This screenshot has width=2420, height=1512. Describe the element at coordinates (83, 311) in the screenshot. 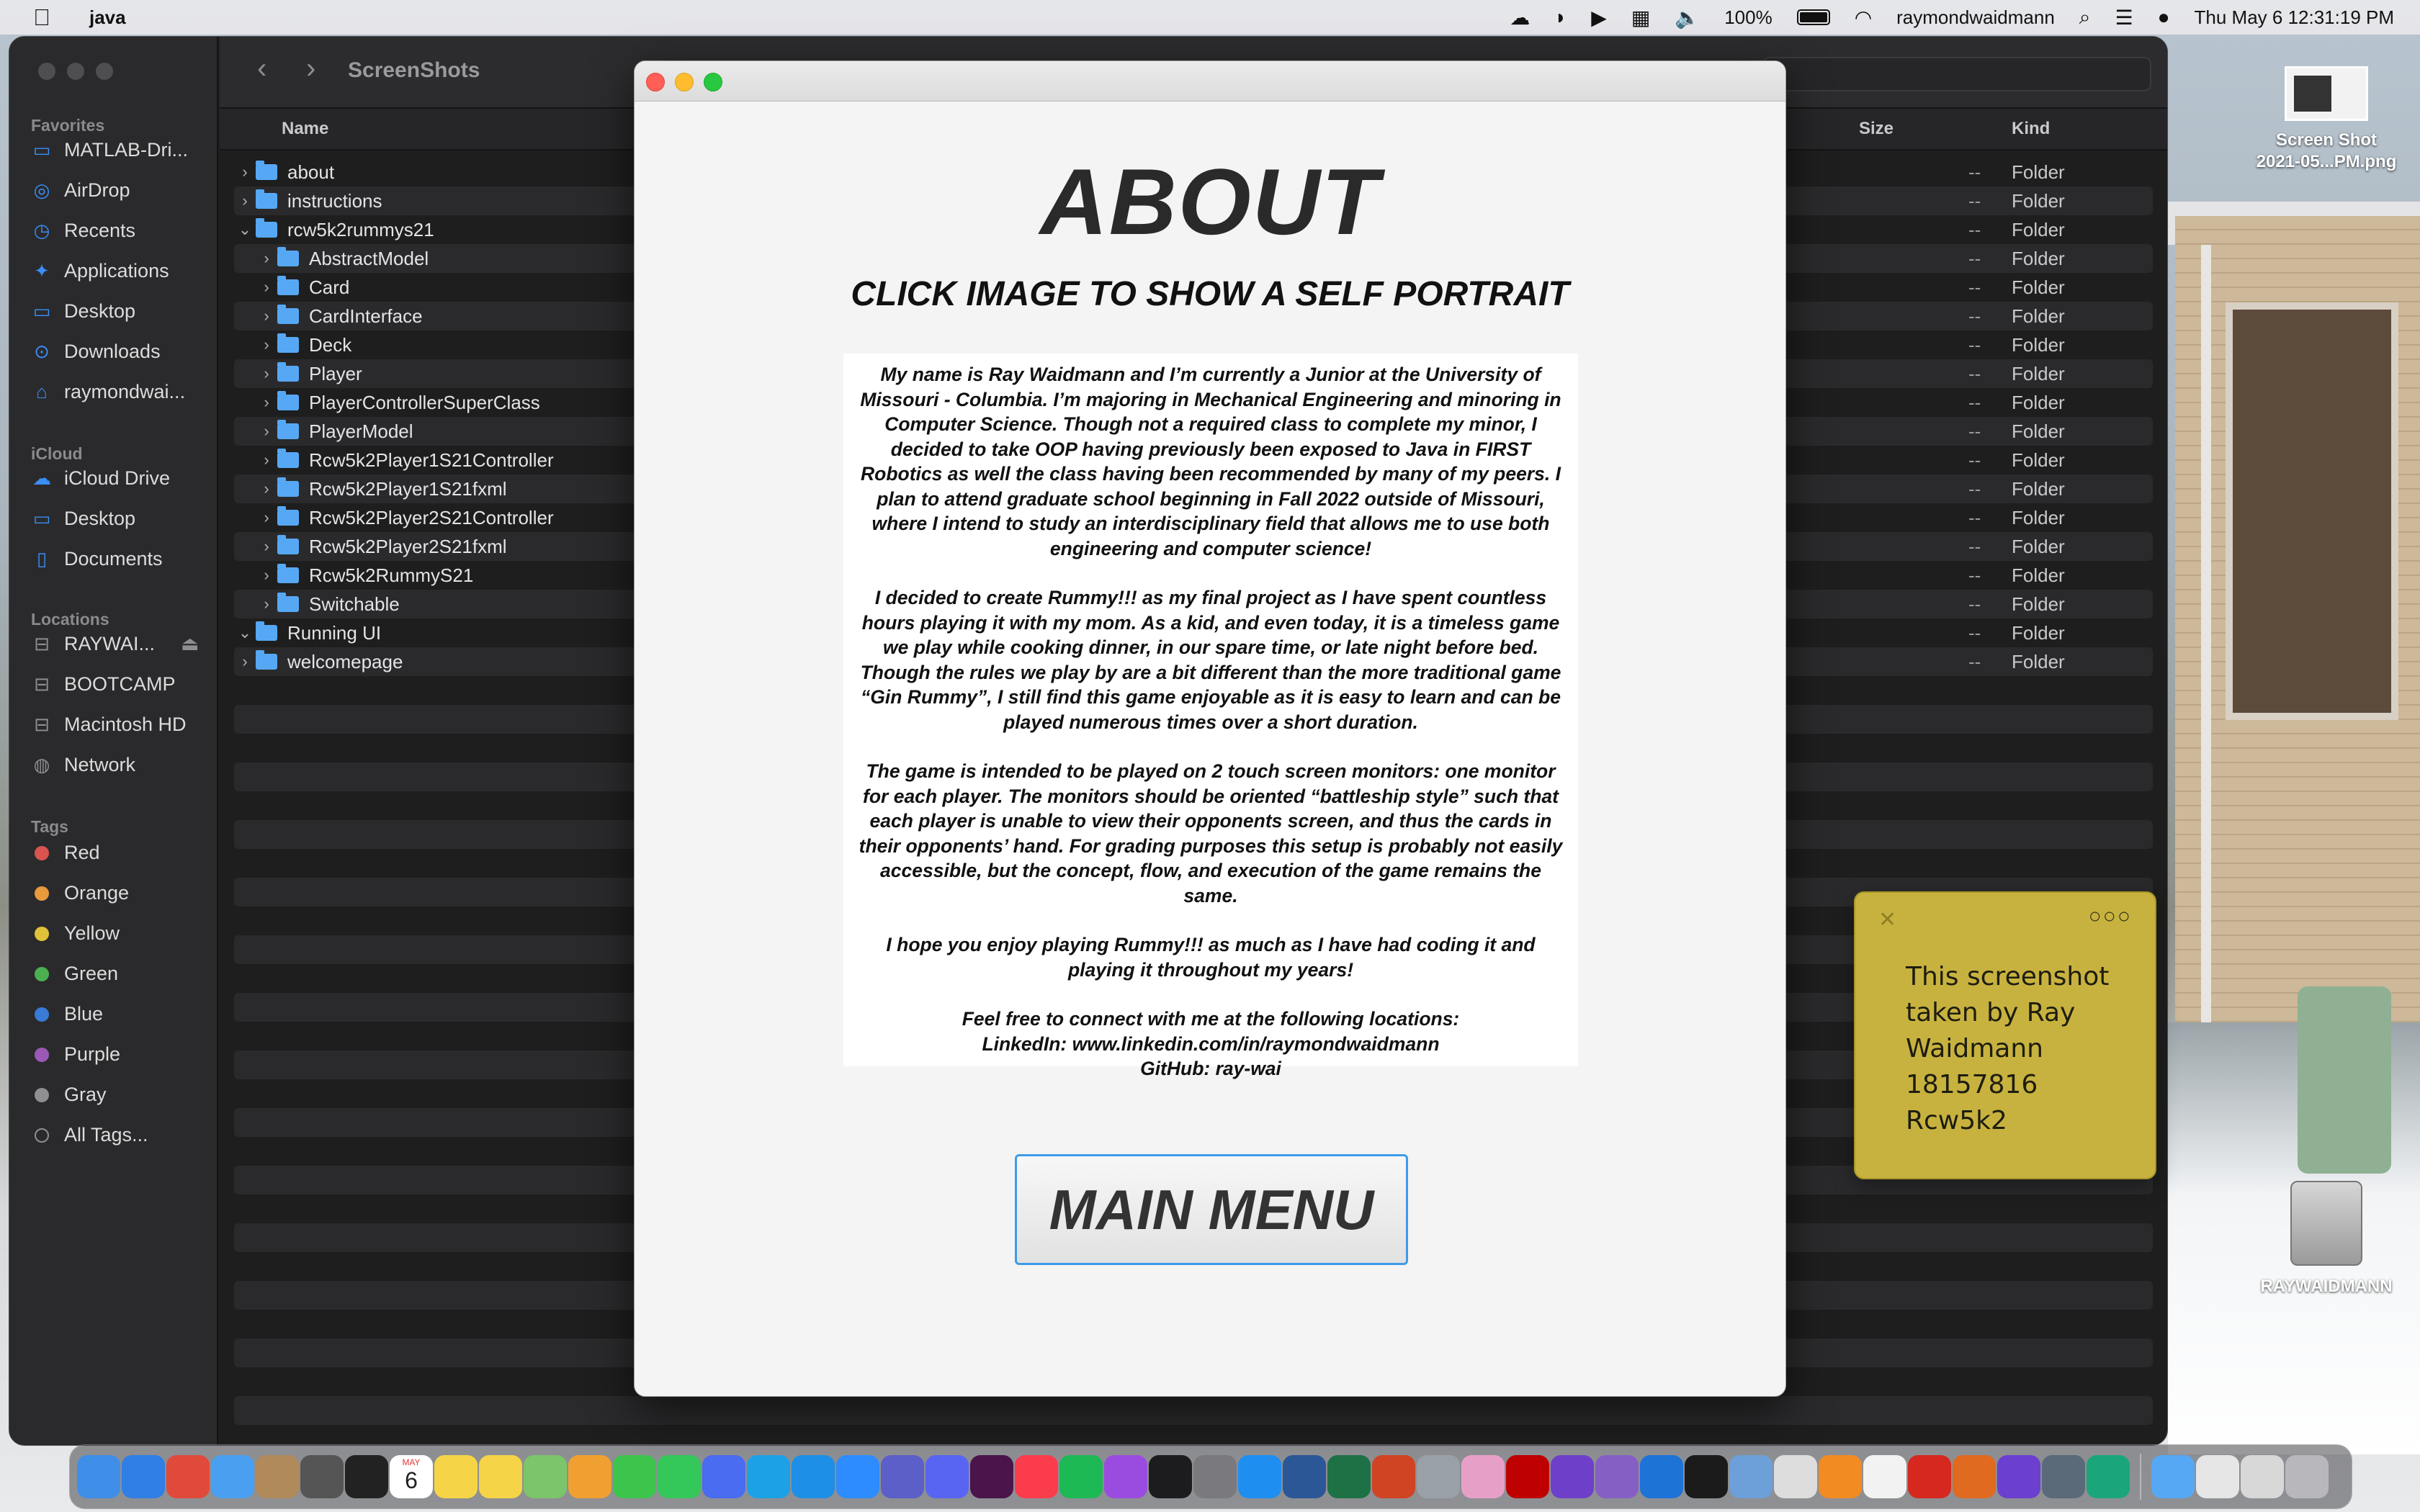

I see `sidebar-item-desktop: ▭ Desktop` at that location.